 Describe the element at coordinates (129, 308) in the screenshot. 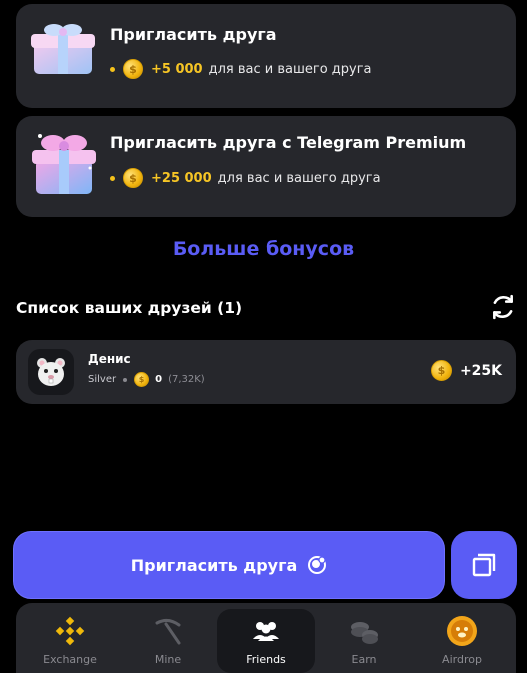

I see `friends-list-title: Список ваших друзей (1)` at that location.